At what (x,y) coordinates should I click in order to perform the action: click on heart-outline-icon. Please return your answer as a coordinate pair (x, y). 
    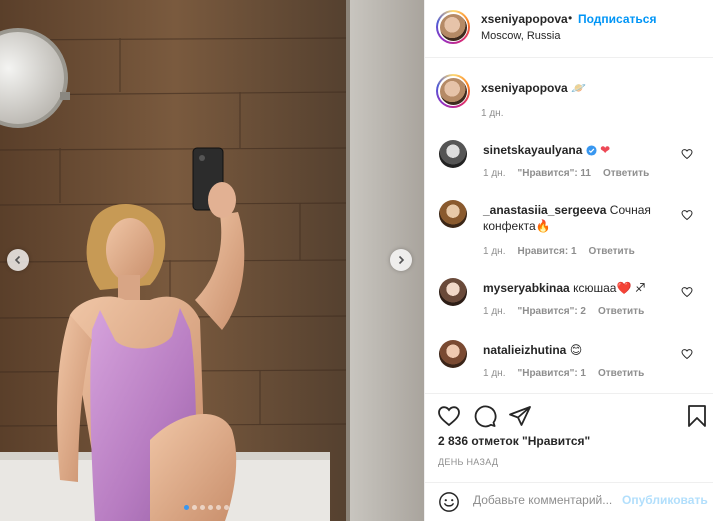
    Looking at the image, I should click on (449, 416).